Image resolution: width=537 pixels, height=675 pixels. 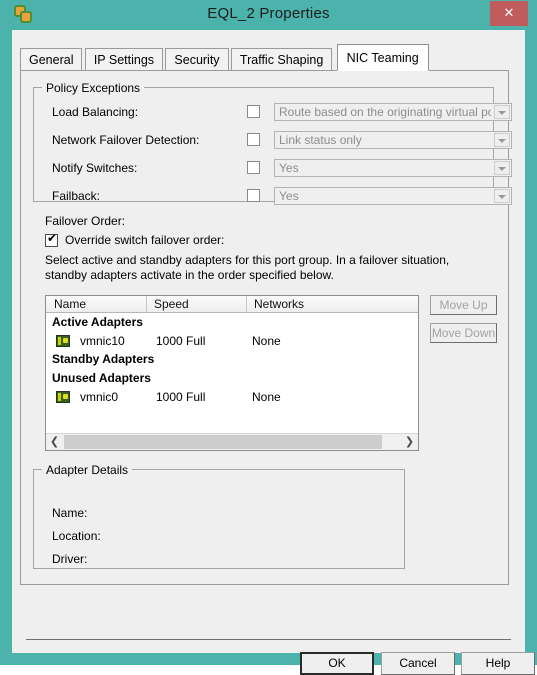 I want to click on move-down-button: Move Down, so click(x=463, y=333).